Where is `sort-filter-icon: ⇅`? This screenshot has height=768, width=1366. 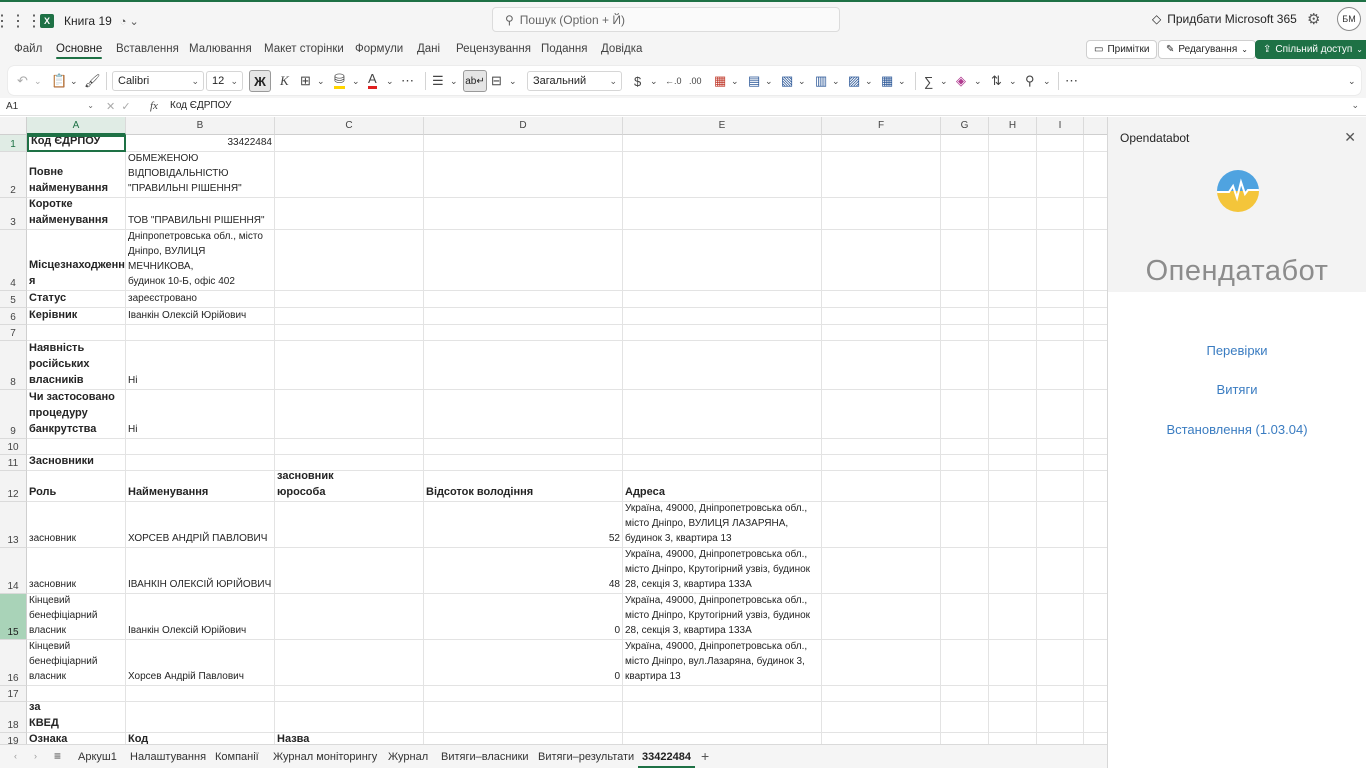 sort-filter-icon: ⇅ is located at coordinates (996, 81).